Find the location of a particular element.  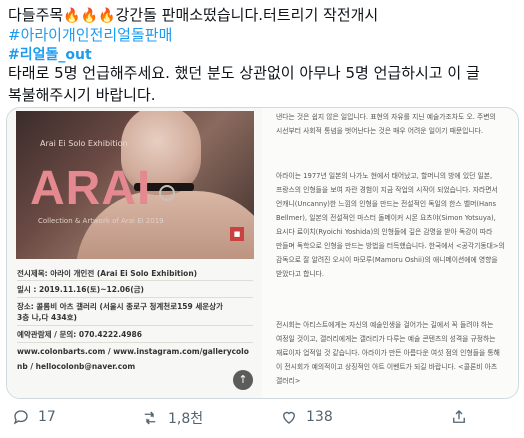

exhibit-place-line2: 3층 나,다 434호) is located at coordinates (47, 317).